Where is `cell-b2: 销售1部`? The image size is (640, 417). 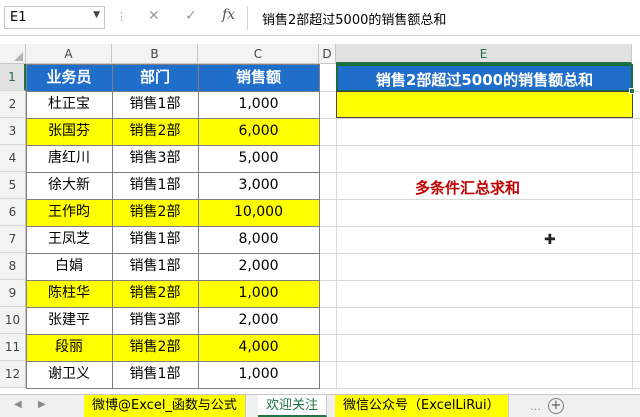 cell-b2: 销售1部 is located at coordinates (155, 104).